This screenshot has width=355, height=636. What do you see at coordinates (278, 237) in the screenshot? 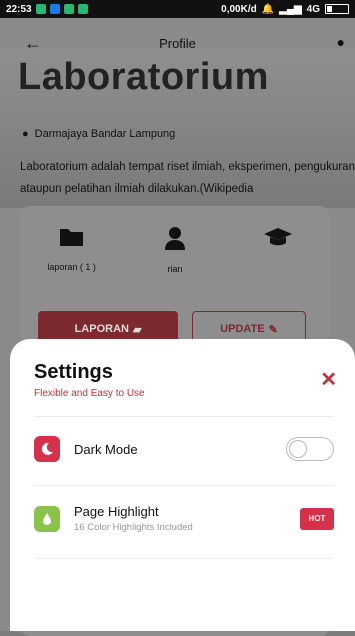
I see `graduation-cap-icon` at bounding box center [278, 237].